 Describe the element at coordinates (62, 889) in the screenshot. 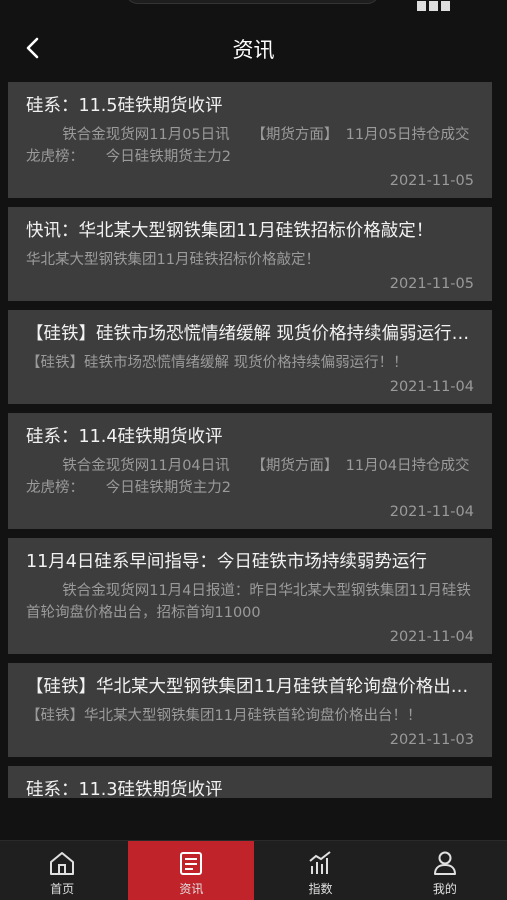

I see `tab-label: 首页` at that location.